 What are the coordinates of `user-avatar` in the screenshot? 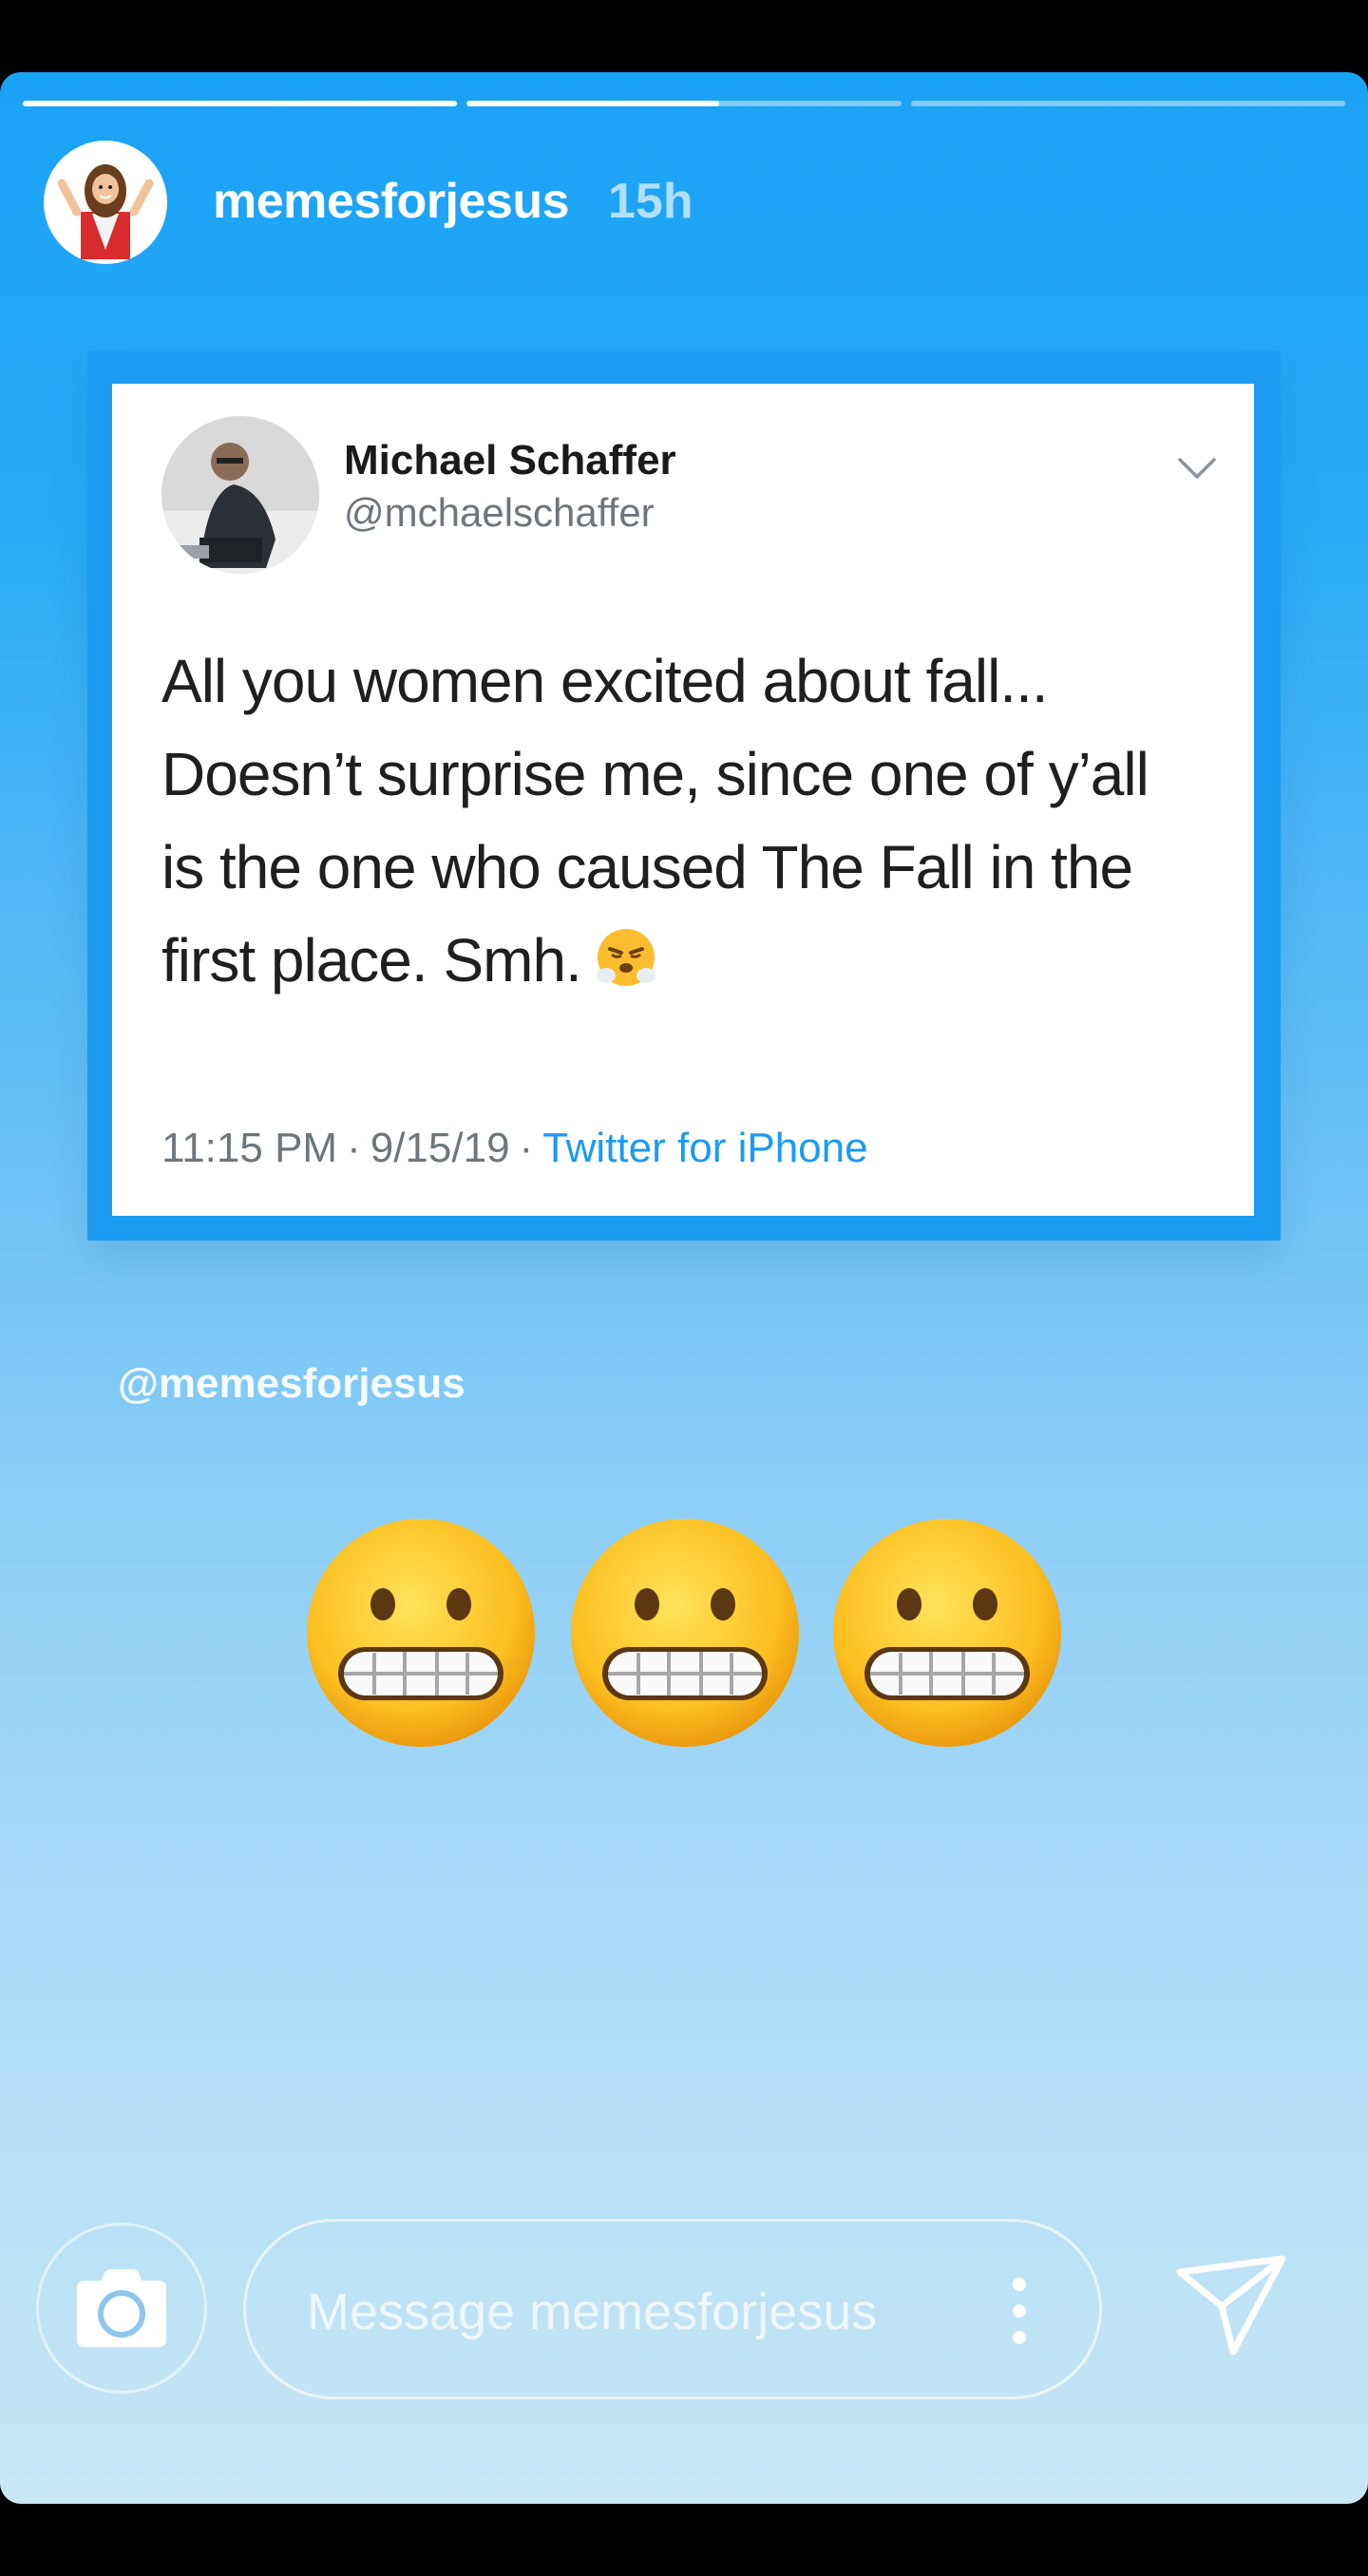 It's located at (105, 202).